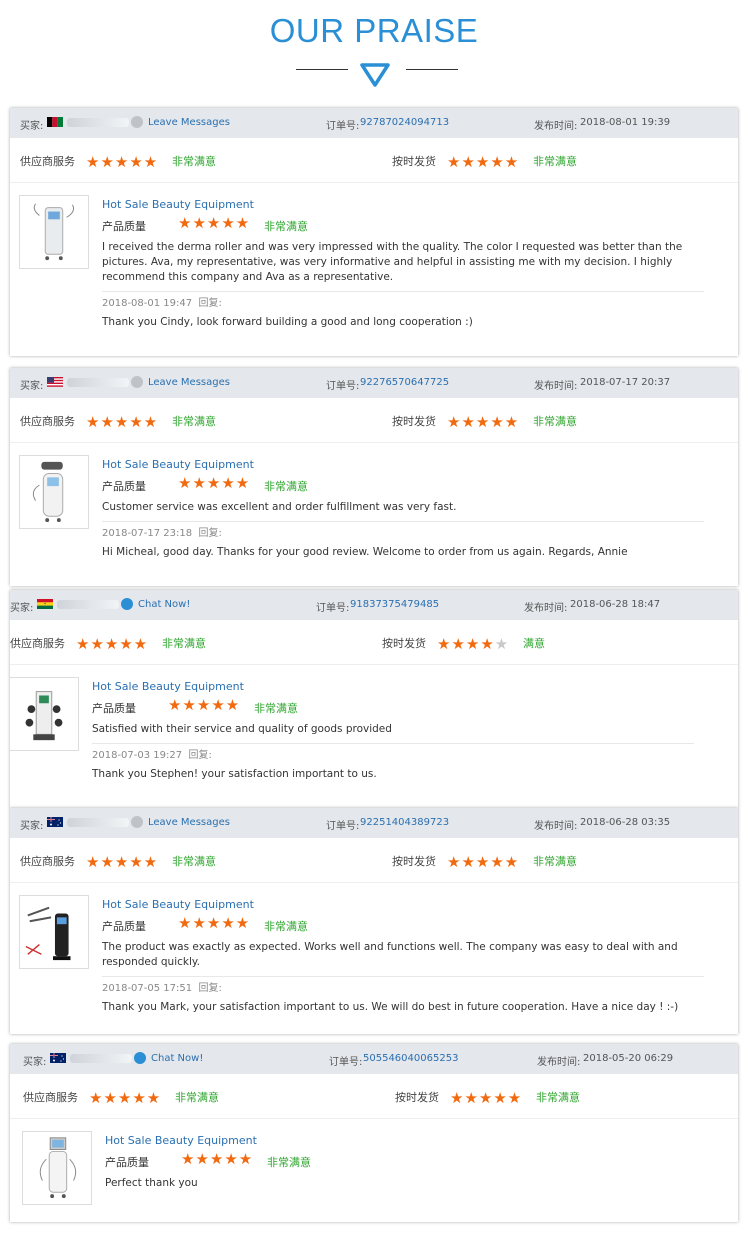  What do you see at coordinates (403, 988) in the screenshot?
I see `reply-meta: 2018-07-05 17:51 回复:` at bounding box center [403, 988].